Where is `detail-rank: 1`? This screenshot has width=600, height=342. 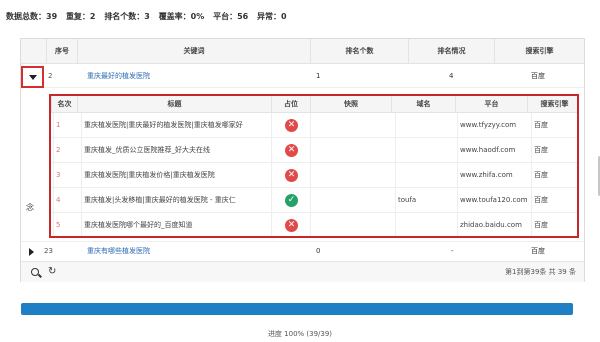
detail-rank: 1 is located at coordinates (64, 125).